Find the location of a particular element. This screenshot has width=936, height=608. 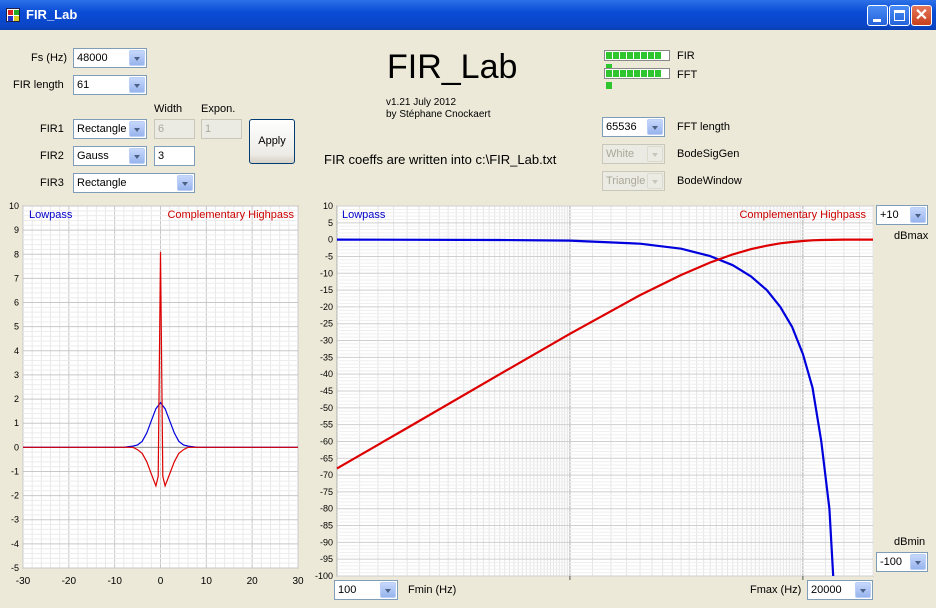

x-tick-label: 20 is located at coordinates (253, 581).